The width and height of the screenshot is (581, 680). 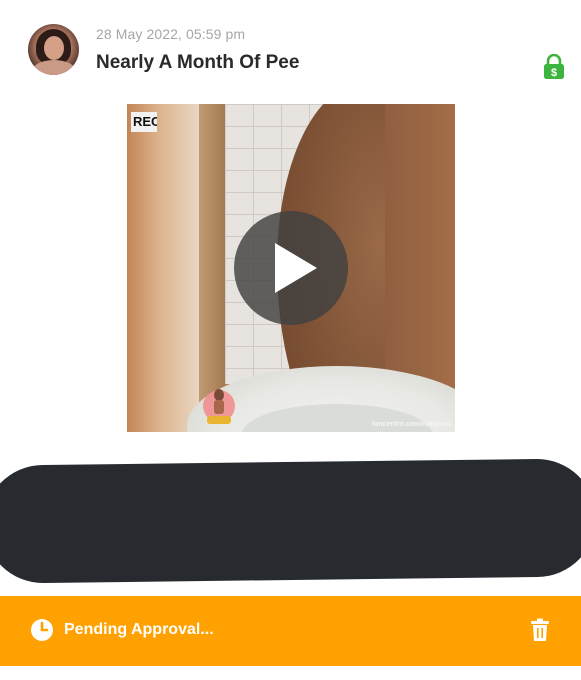 I want to click on avatar-face, so click(x=54, y=48).